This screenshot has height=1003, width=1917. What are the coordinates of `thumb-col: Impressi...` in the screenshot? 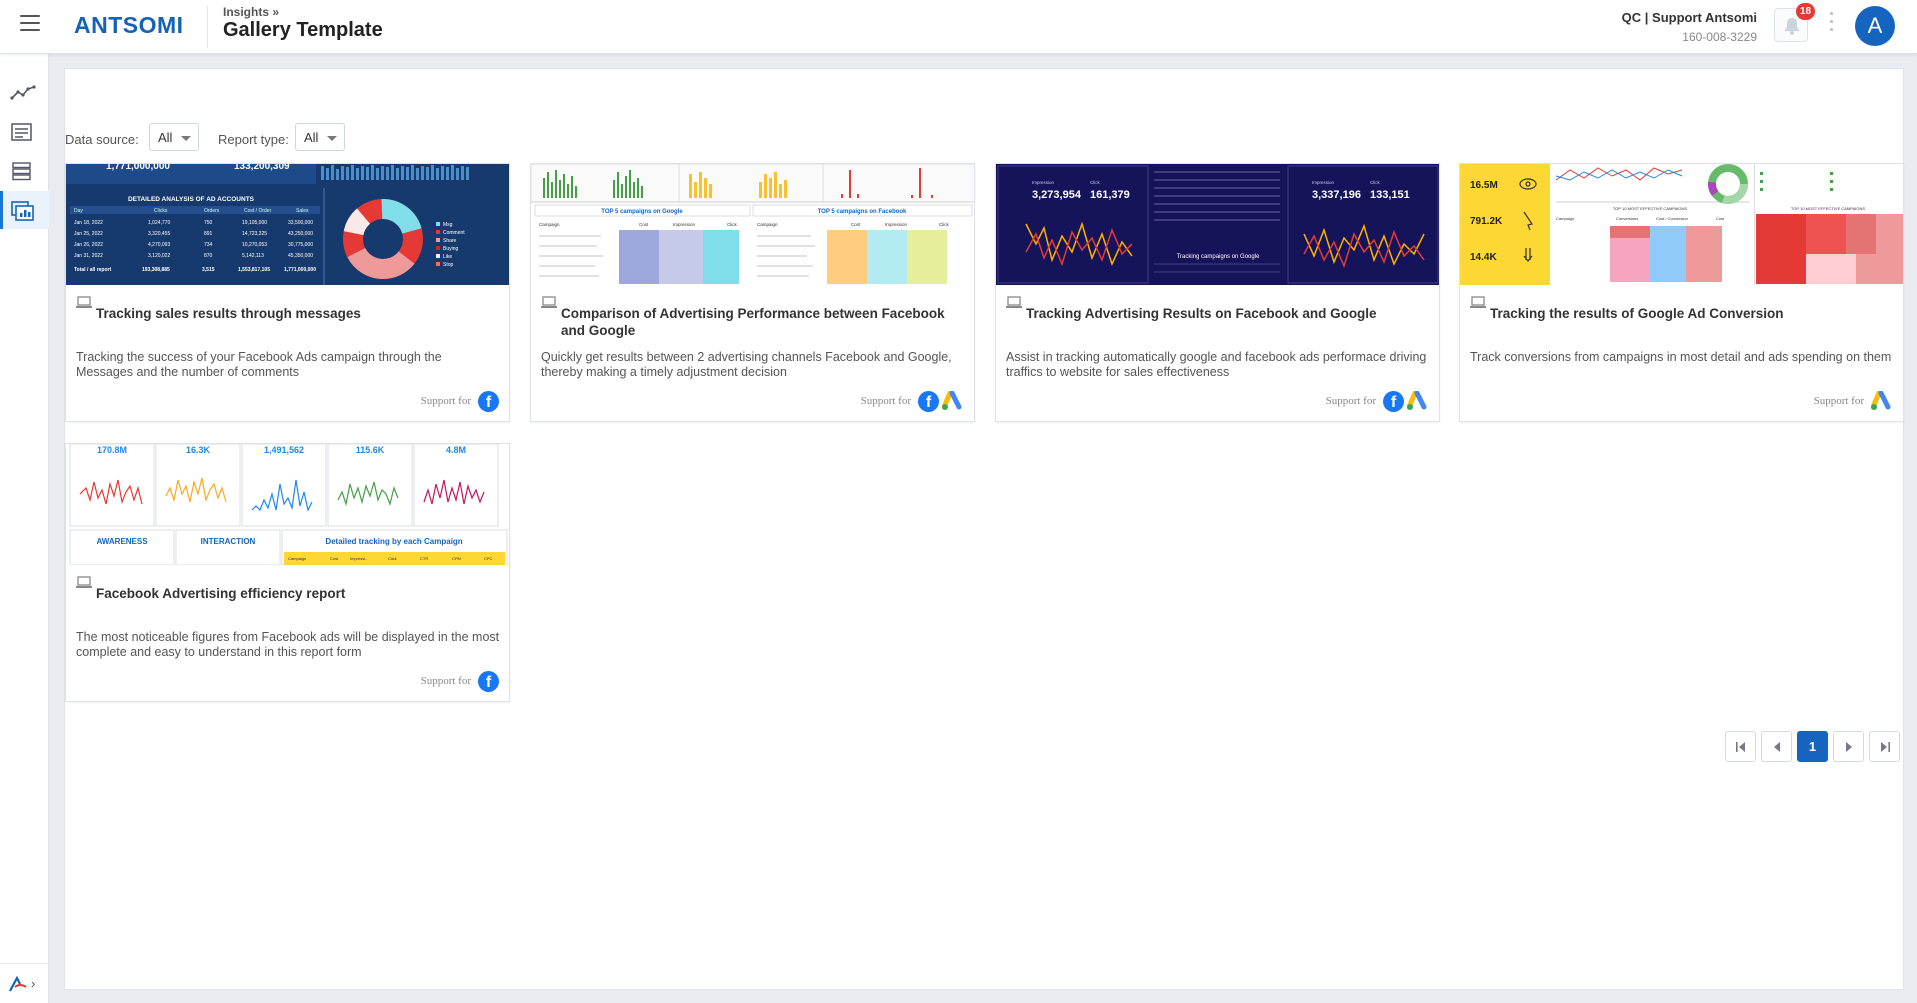 It's located at (359, 558).